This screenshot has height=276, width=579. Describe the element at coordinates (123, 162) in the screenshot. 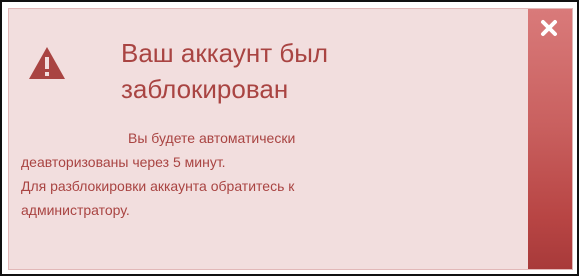

I see `alert-message-line-2: деавторизованы через 5 минут.` at that location.